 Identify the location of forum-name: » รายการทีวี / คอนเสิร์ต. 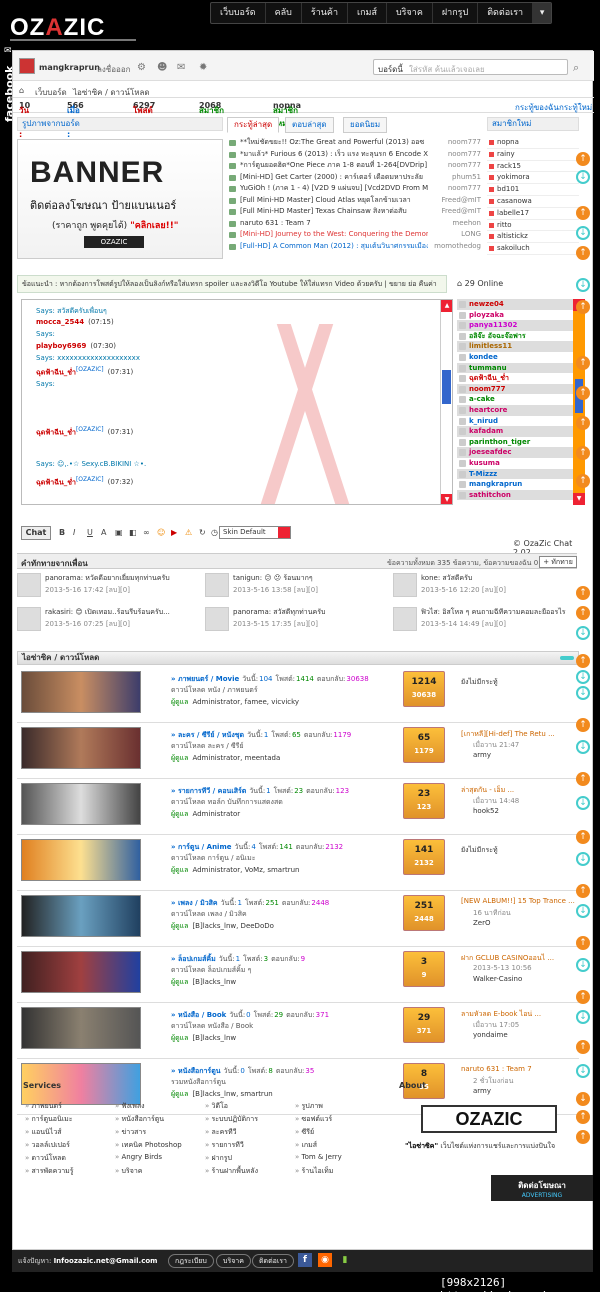
(208, 791).